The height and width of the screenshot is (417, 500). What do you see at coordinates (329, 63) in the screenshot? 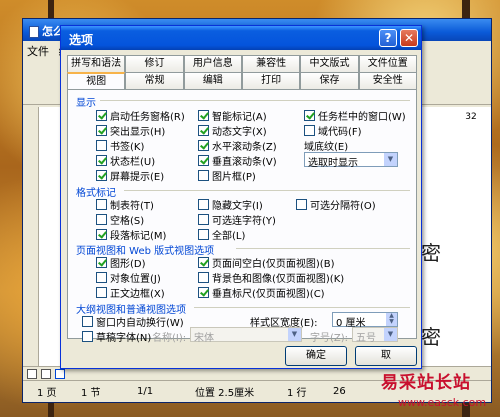
I see `tab-asian-typography: 中文版式` at bounding box center [329, 63].